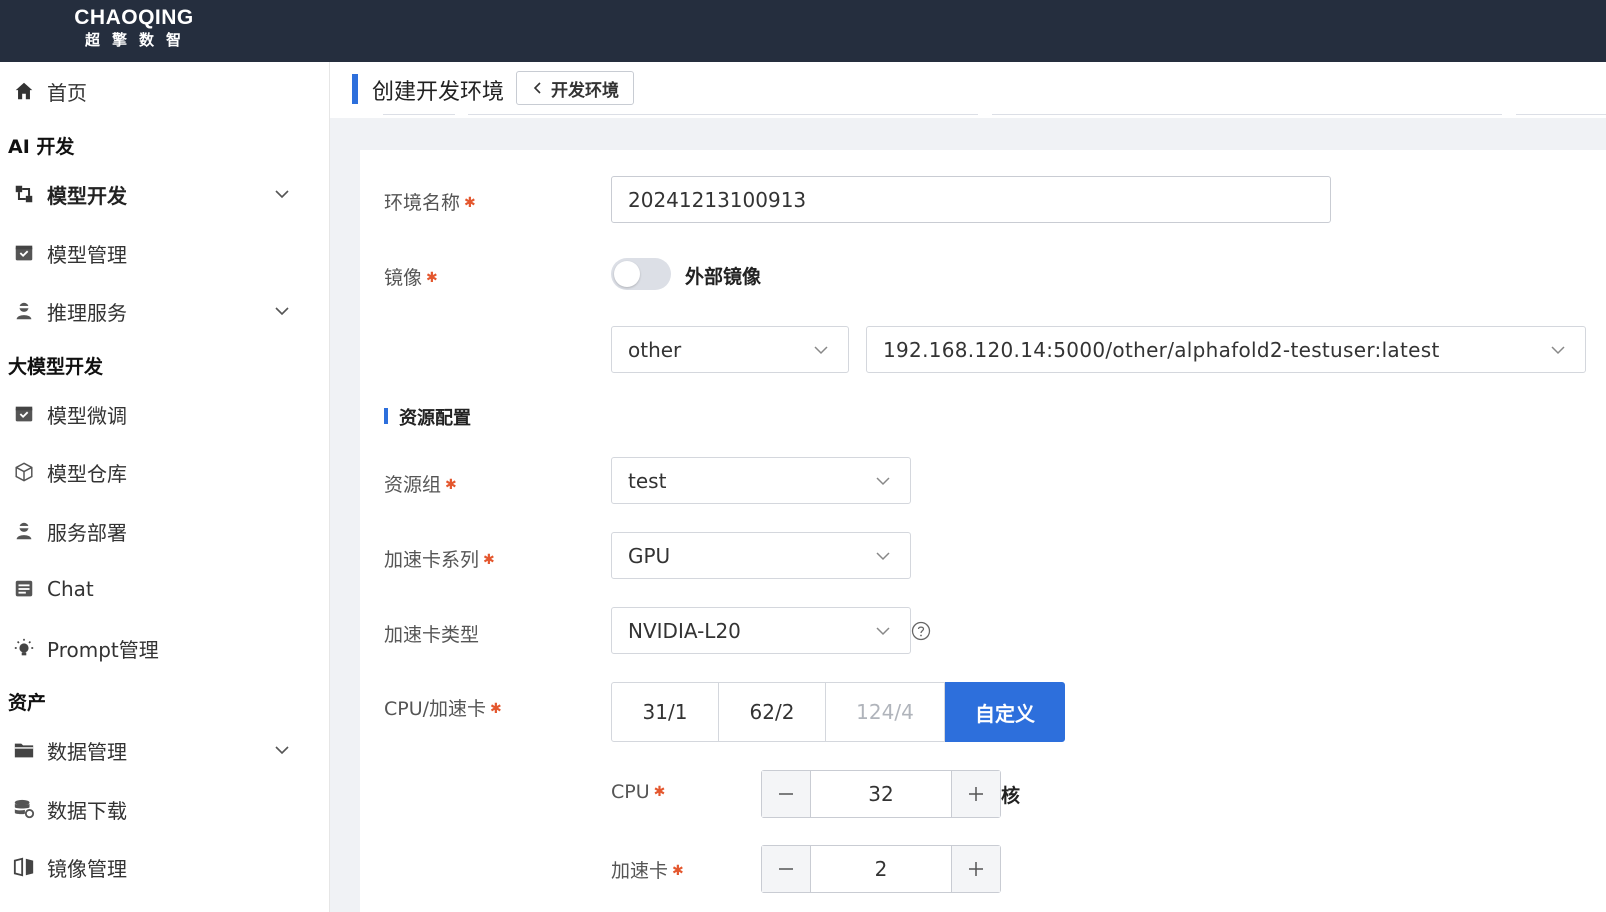  I want to click on cpu-increment-button, so click(976, 794).